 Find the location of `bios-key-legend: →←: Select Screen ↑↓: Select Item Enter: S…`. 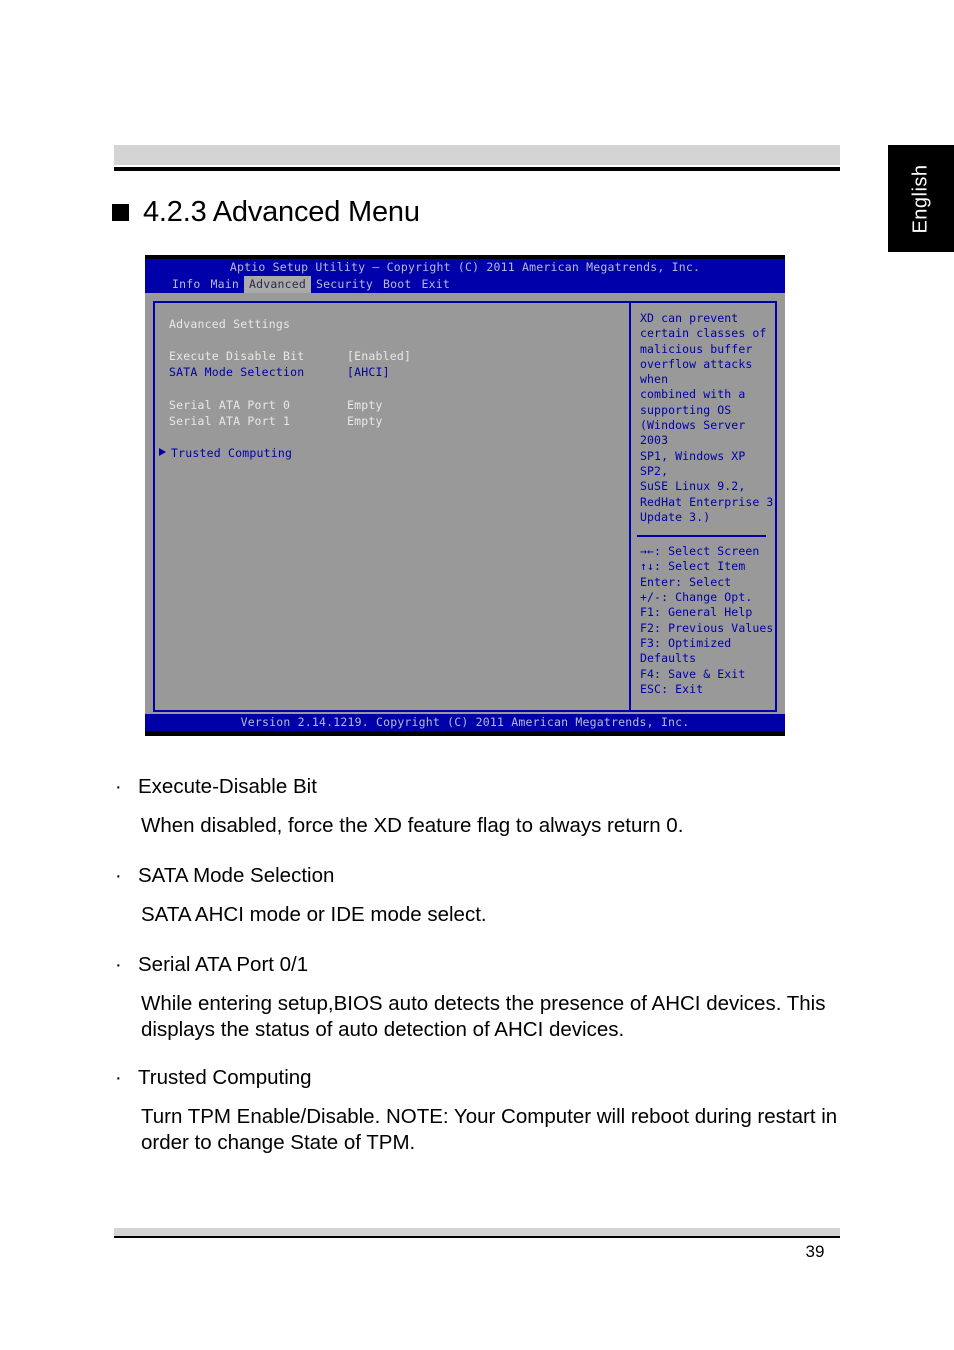

bios-key-legend: →←: Select Screen ↑↓: Select Item Enter: S… is located at coordinates (703, 620).